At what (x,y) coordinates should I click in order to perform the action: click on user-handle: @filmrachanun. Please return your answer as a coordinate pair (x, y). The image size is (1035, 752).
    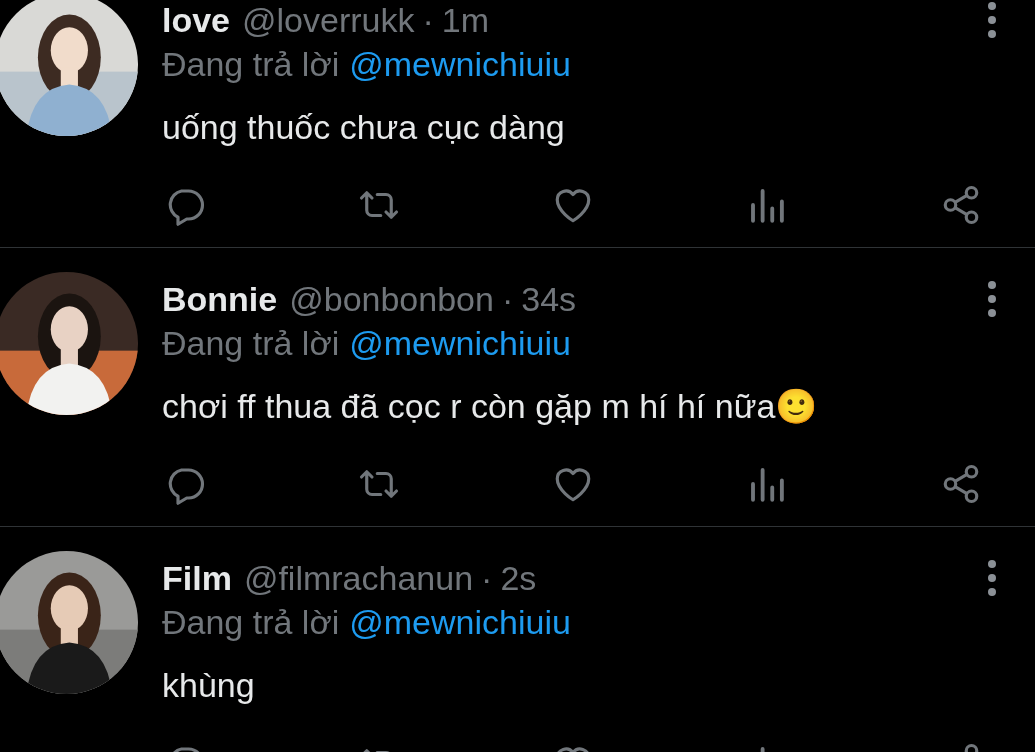
    Looking at the image, I should click on (358, 578).